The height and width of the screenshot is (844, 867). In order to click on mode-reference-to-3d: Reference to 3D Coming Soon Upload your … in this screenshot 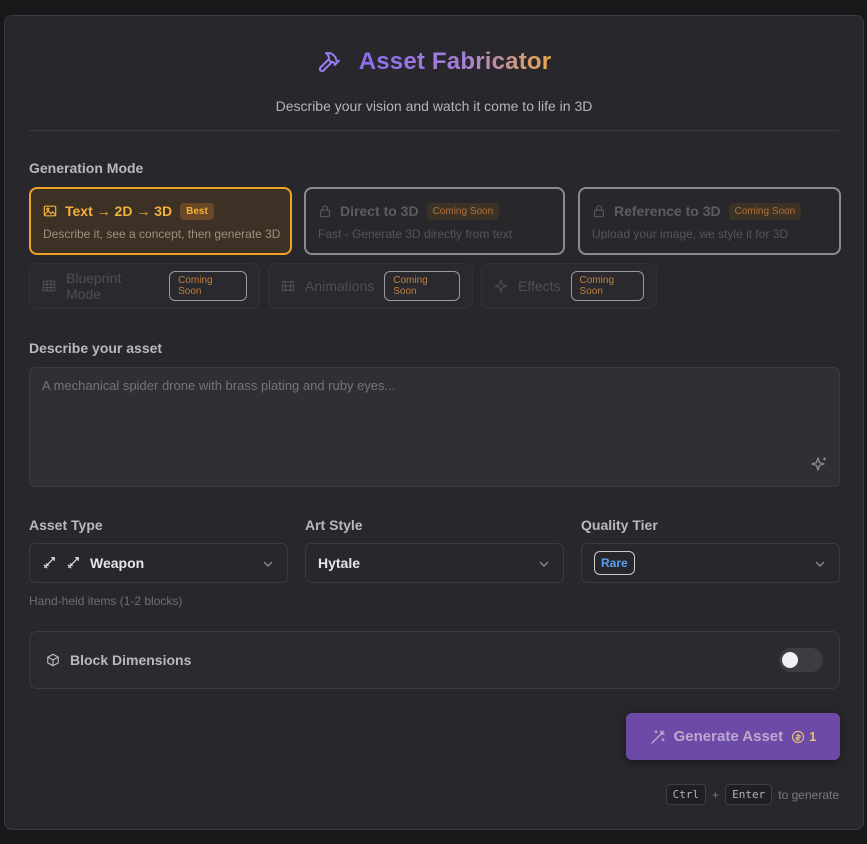, I will do `click(709, 221)`.